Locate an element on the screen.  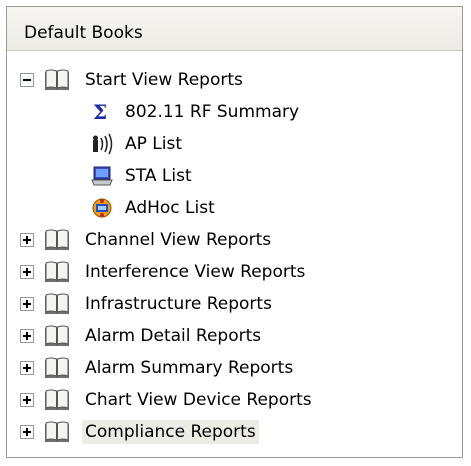
tree-leaf-label: 802.11 RF Summary is located at coordinates (212, 111).